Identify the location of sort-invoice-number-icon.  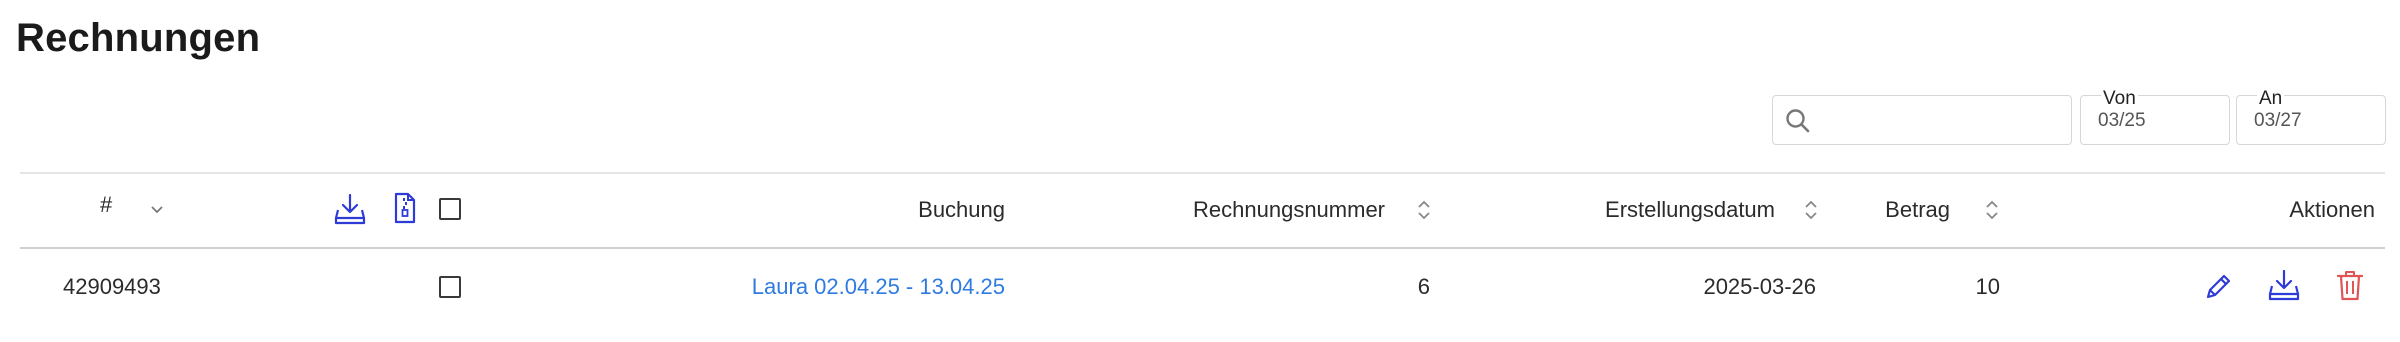
(1424, 210).